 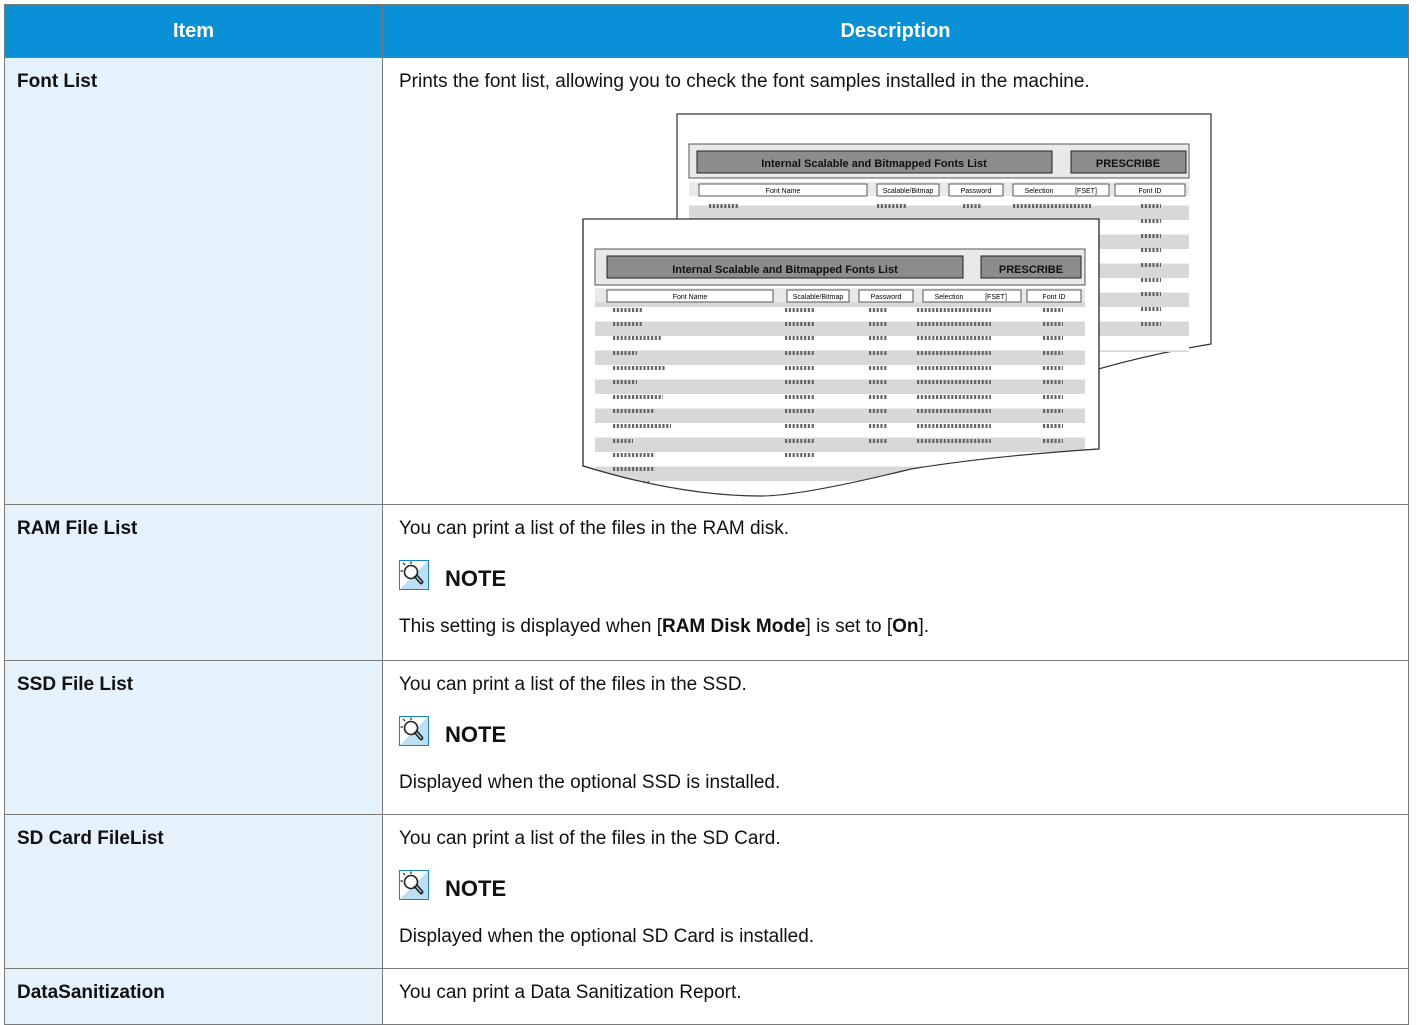 I want to click on front-brand: PRESCRIBE, so click(x=1031, y=270).